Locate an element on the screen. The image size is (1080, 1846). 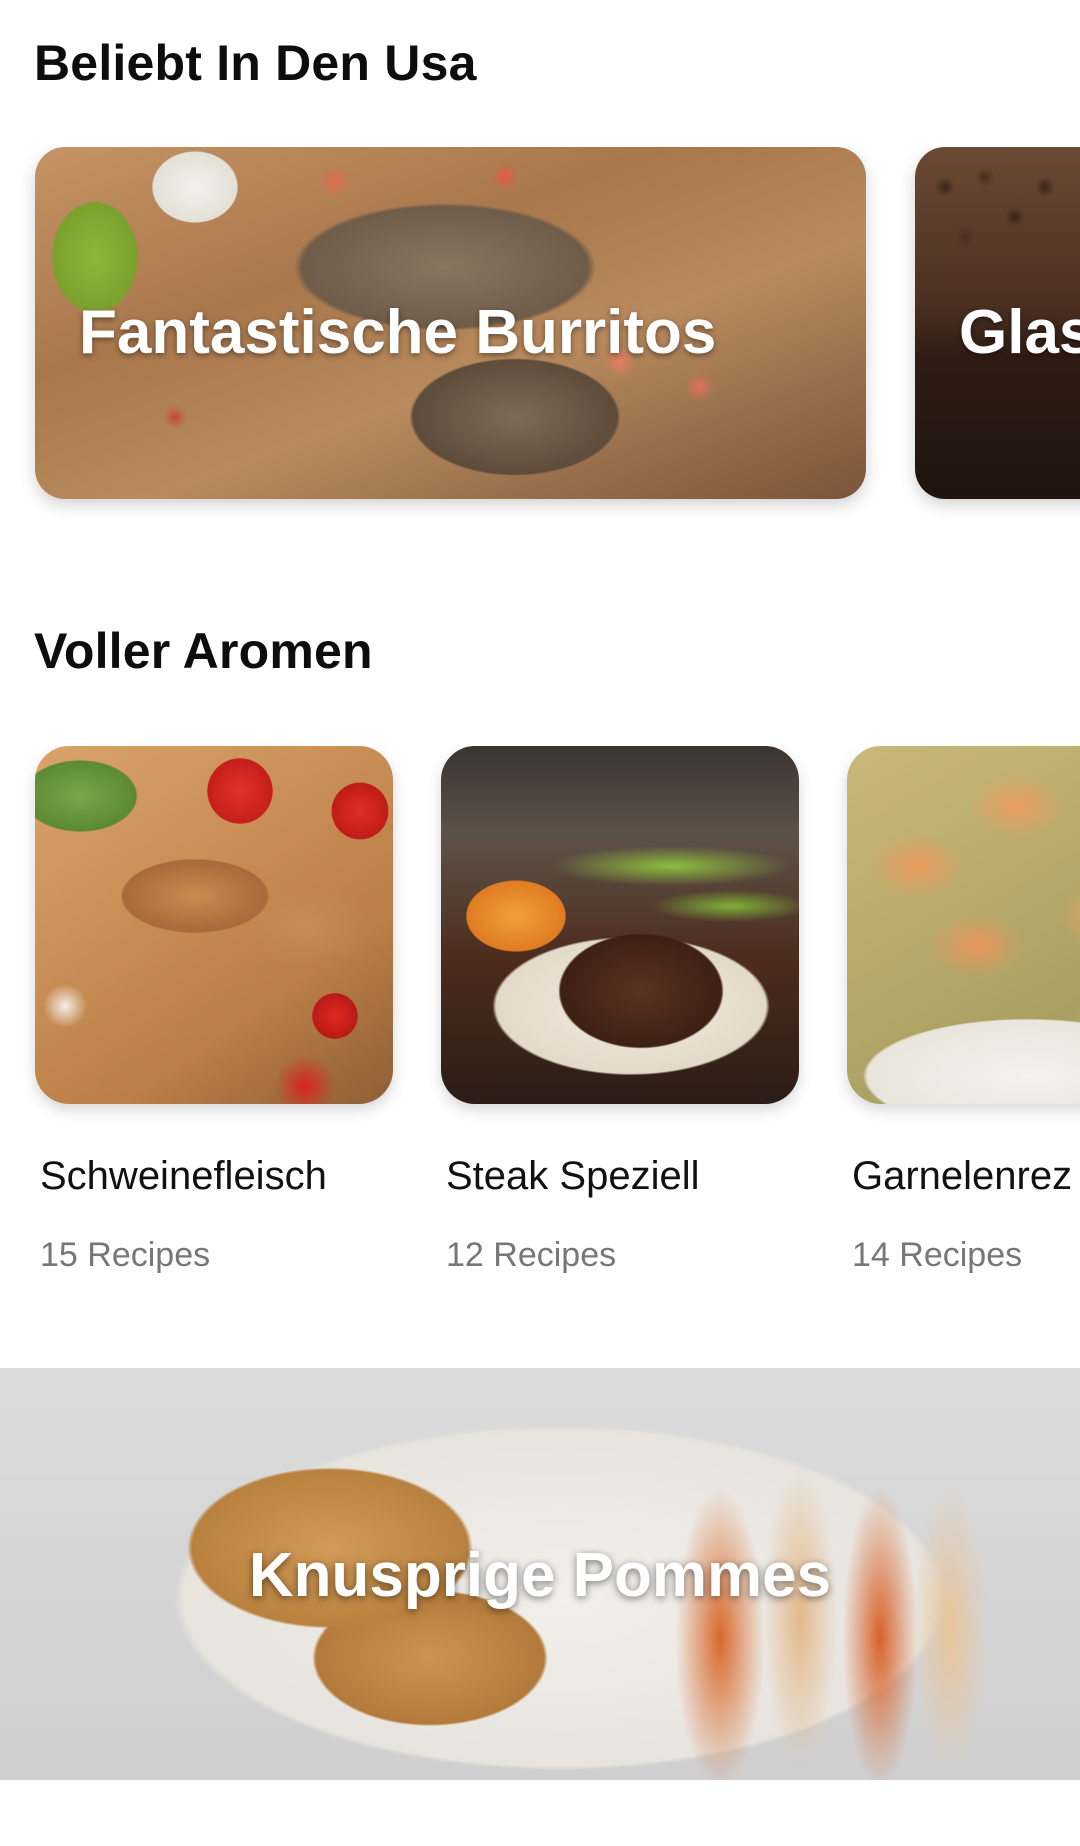
featured-recipe-title: Knusprige Pommes is located at coordinates (540, 1575).